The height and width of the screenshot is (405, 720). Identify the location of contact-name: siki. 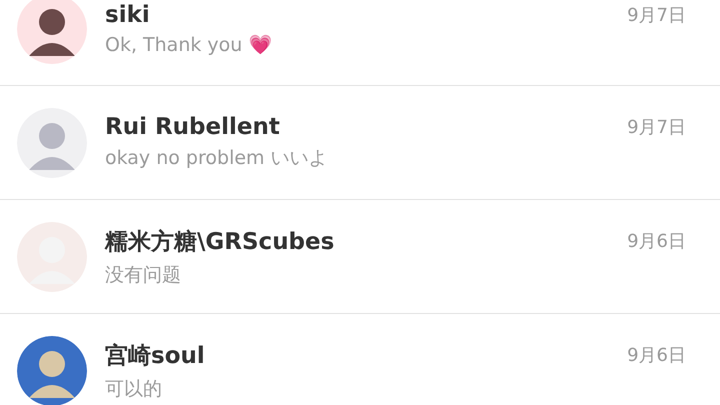
(127, 15).